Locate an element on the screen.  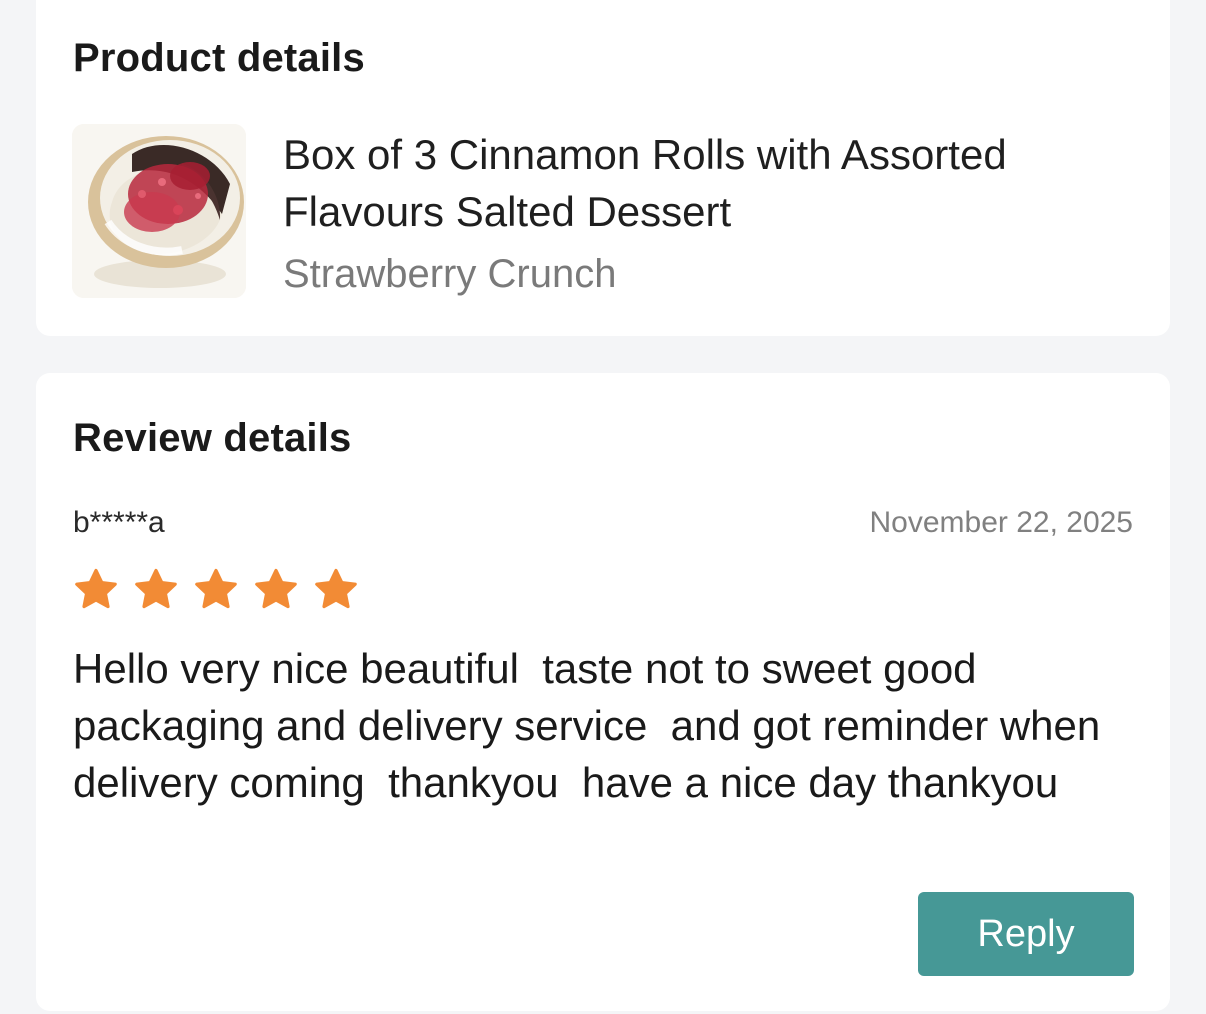
product-variant: Strawberry Crunch is located at coordinates (450, 274).